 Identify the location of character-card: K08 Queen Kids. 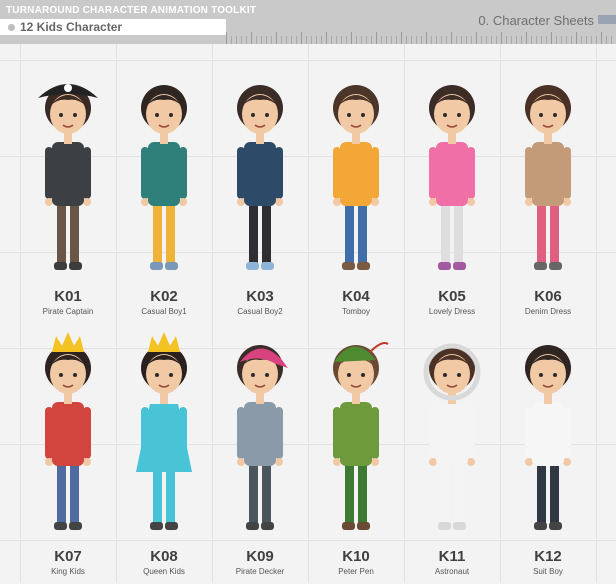
(164, 453).